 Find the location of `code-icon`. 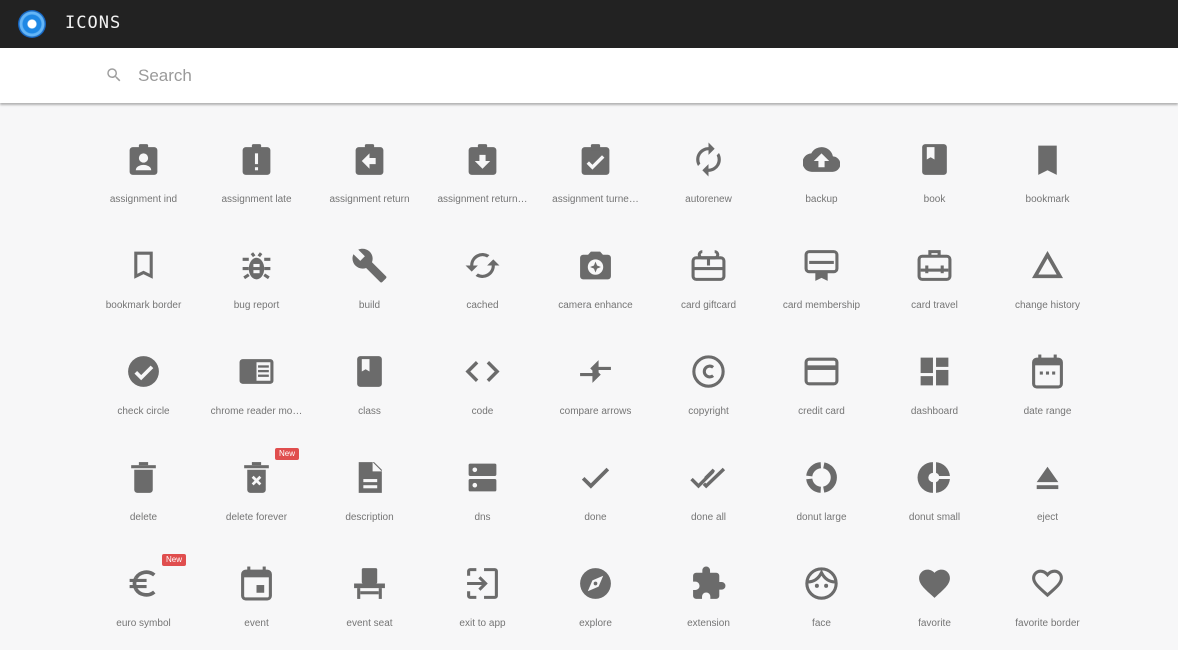

code-icon is located at coordinates (482, 371).